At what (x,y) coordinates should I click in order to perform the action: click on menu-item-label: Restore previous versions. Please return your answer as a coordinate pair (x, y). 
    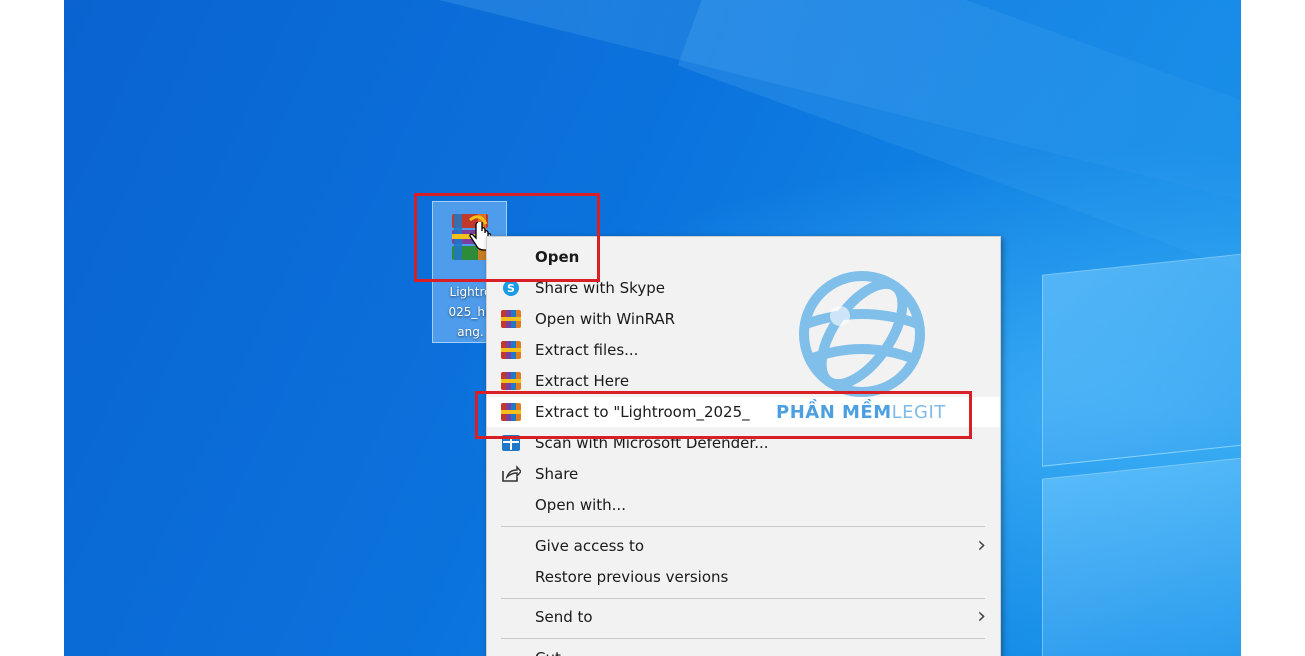
    Looking at the image, I should click on (632, 577).